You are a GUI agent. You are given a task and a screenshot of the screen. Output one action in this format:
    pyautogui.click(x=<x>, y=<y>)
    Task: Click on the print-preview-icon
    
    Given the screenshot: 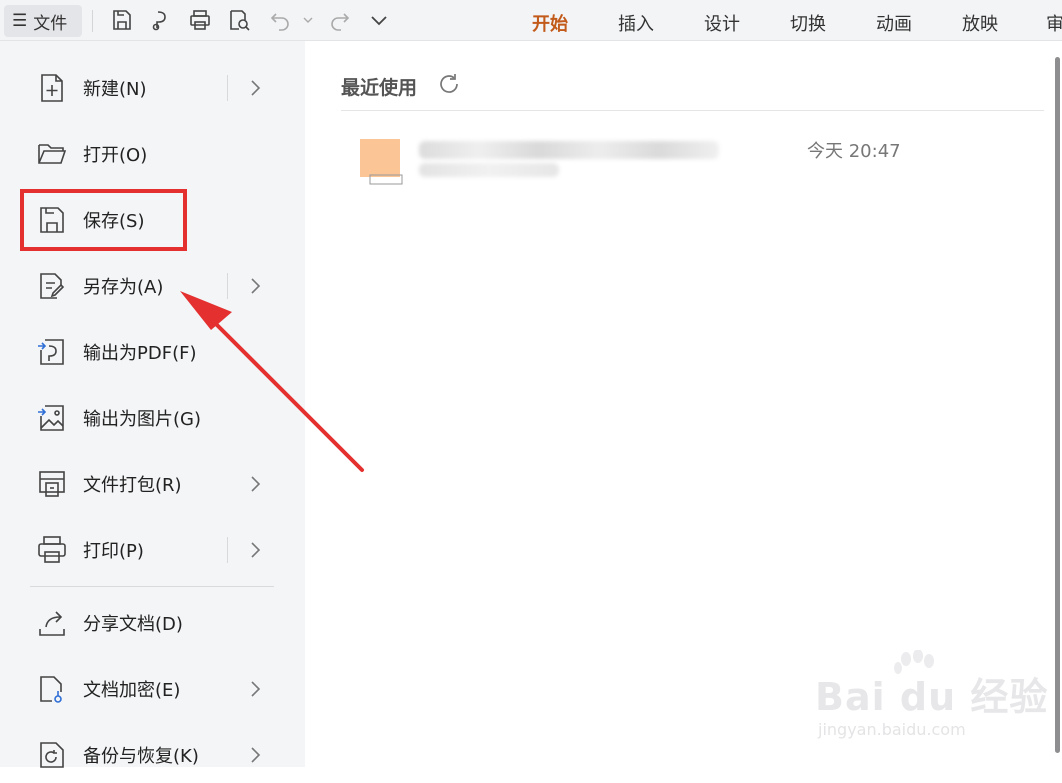 What is the action you would take?
    pyautogui.click(x=239, y=20)
    